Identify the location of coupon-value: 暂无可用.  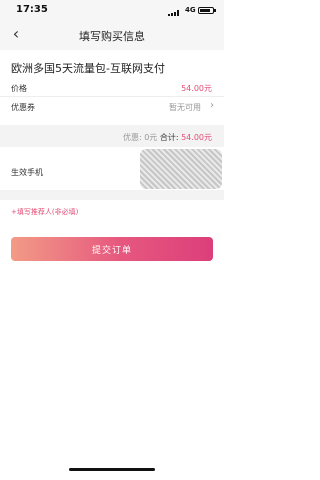
(185, 107).